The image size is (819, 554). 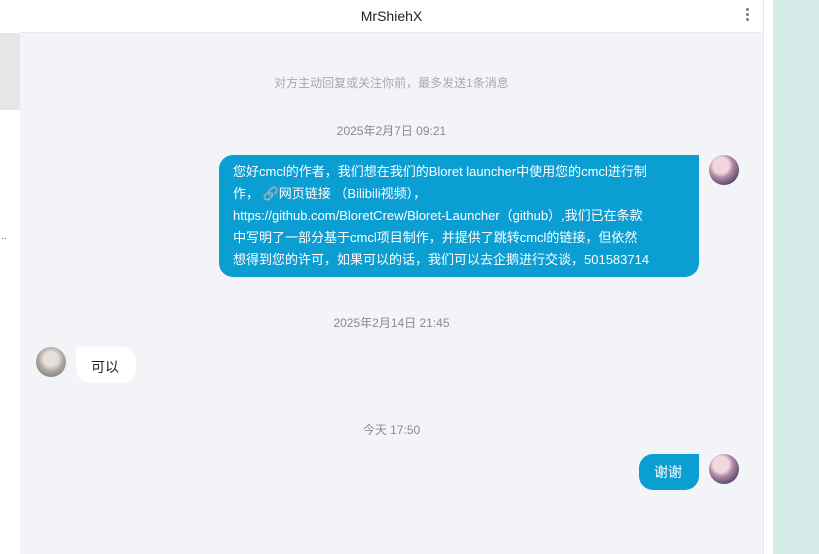 What do you see at coordinates (51, 362) in the screenshot?
I see `contact-avatar` at bounding box center [51, 362].